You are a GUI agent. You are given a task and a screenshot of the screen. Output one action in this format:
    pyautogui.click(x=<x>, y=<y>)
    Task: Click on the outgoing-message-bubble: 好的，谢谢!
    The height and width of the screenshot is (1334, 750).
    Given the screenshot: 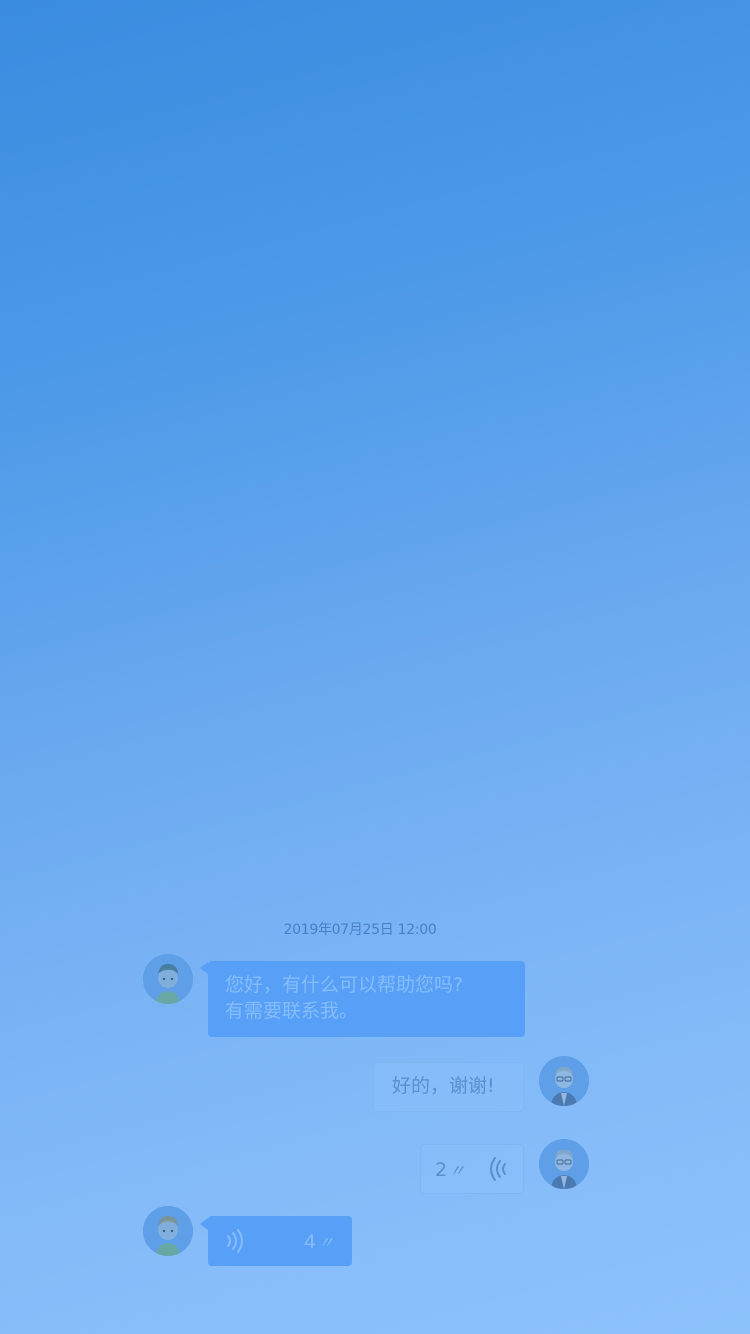 What is the action you would take?
    pyautogui.click(x=448, y=1087)
    